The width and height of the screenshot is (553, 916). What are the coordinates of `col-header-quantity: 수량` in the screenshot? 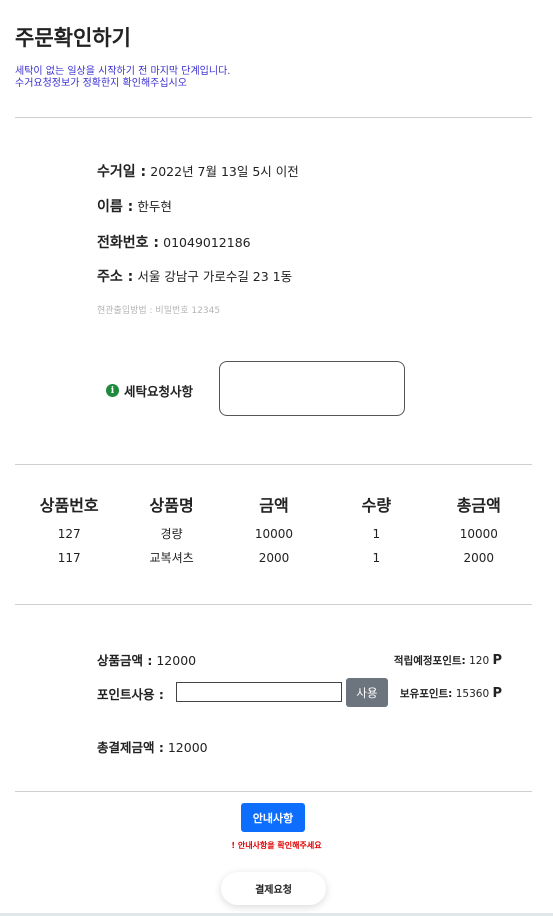 It's located at (376, 505).